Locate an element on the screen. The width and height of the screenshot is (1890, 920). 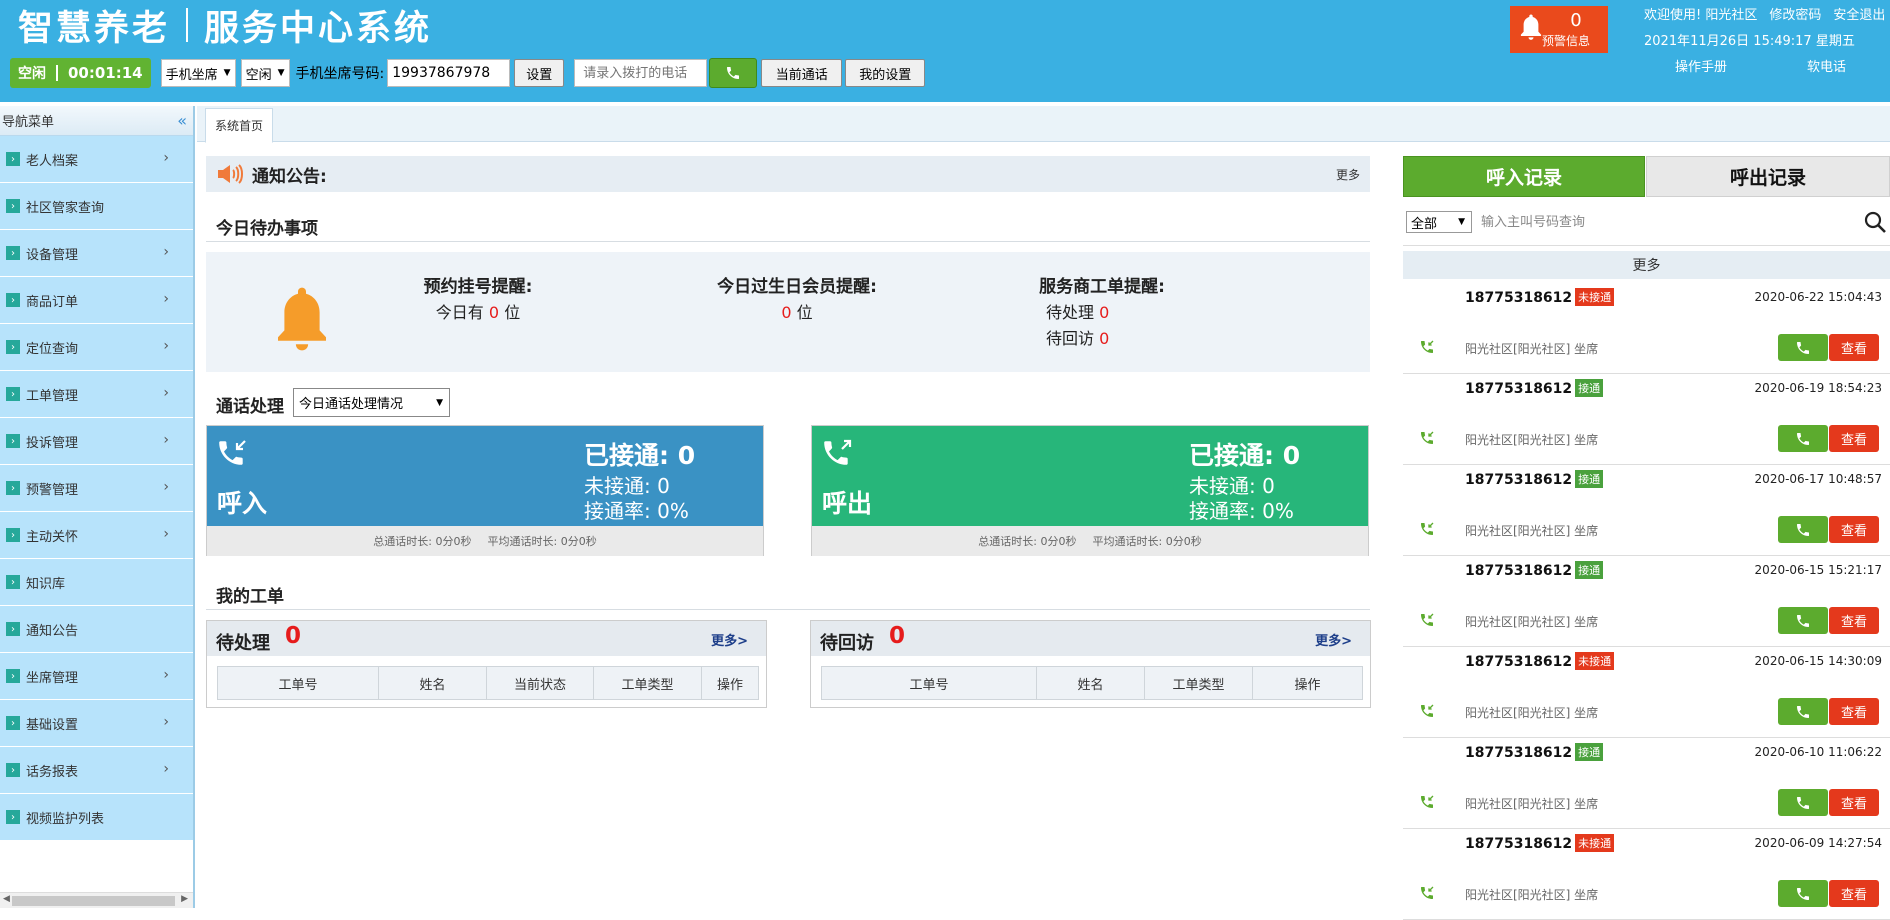
column-header: 工单号 is located at coordinates (929, 683).